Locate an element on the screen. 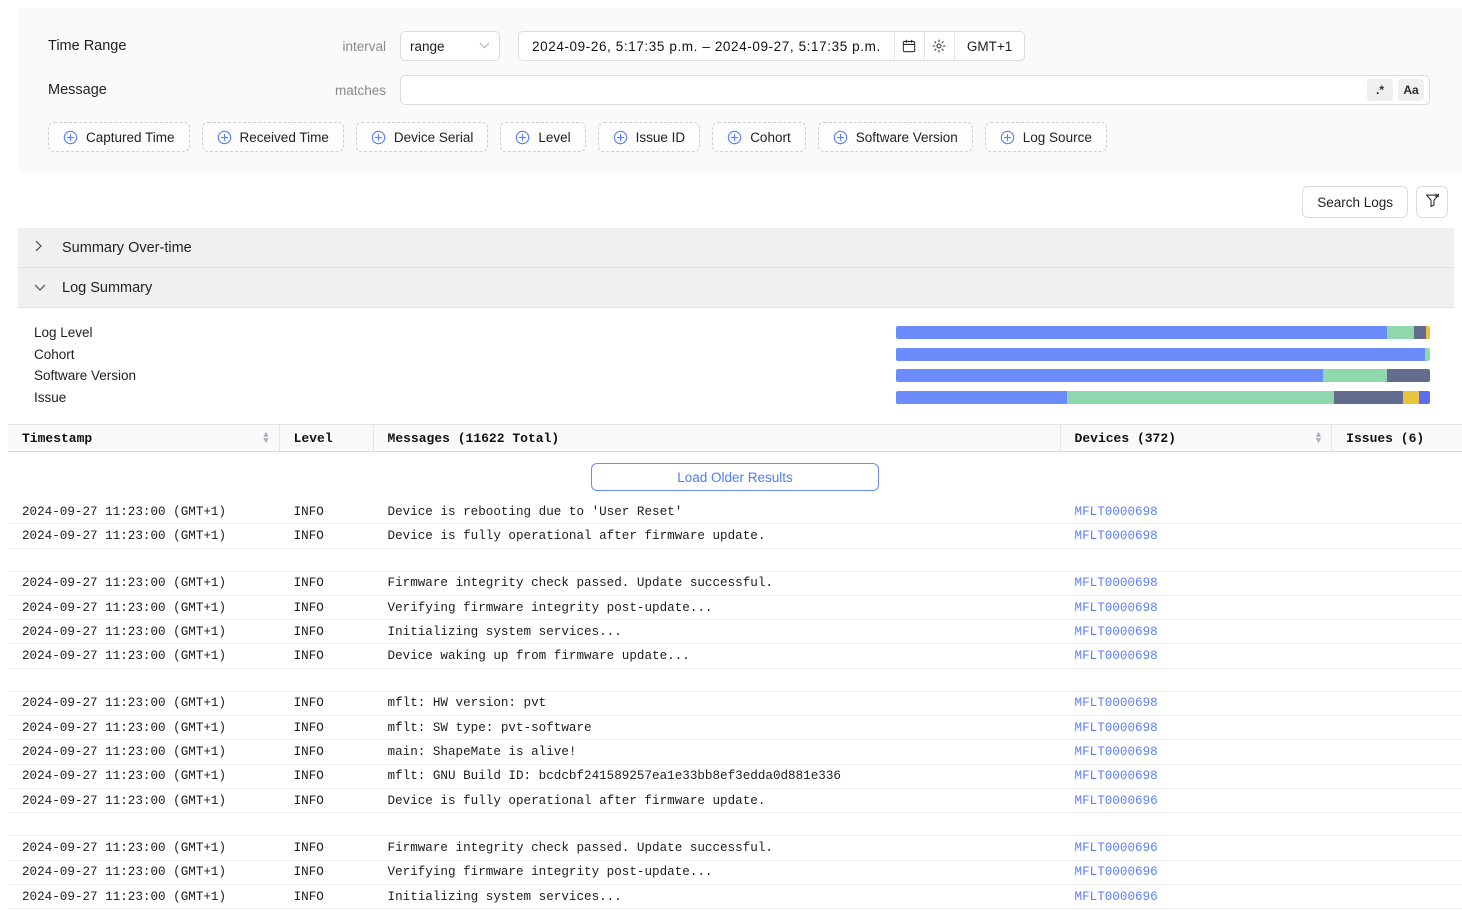  column-header-label: Timestamp is located at coordinates (57, 438).